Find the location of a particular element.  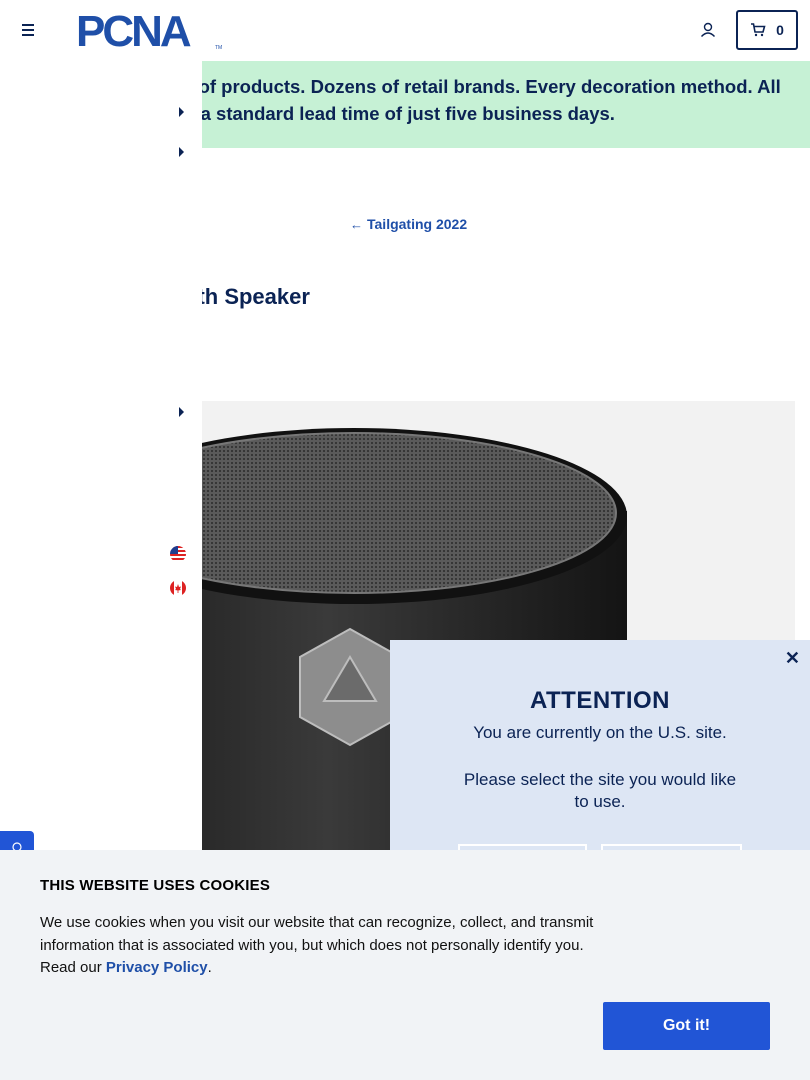

back-to-collection-link: ← Tailgating 2022 is located at coordinates (408, 224).